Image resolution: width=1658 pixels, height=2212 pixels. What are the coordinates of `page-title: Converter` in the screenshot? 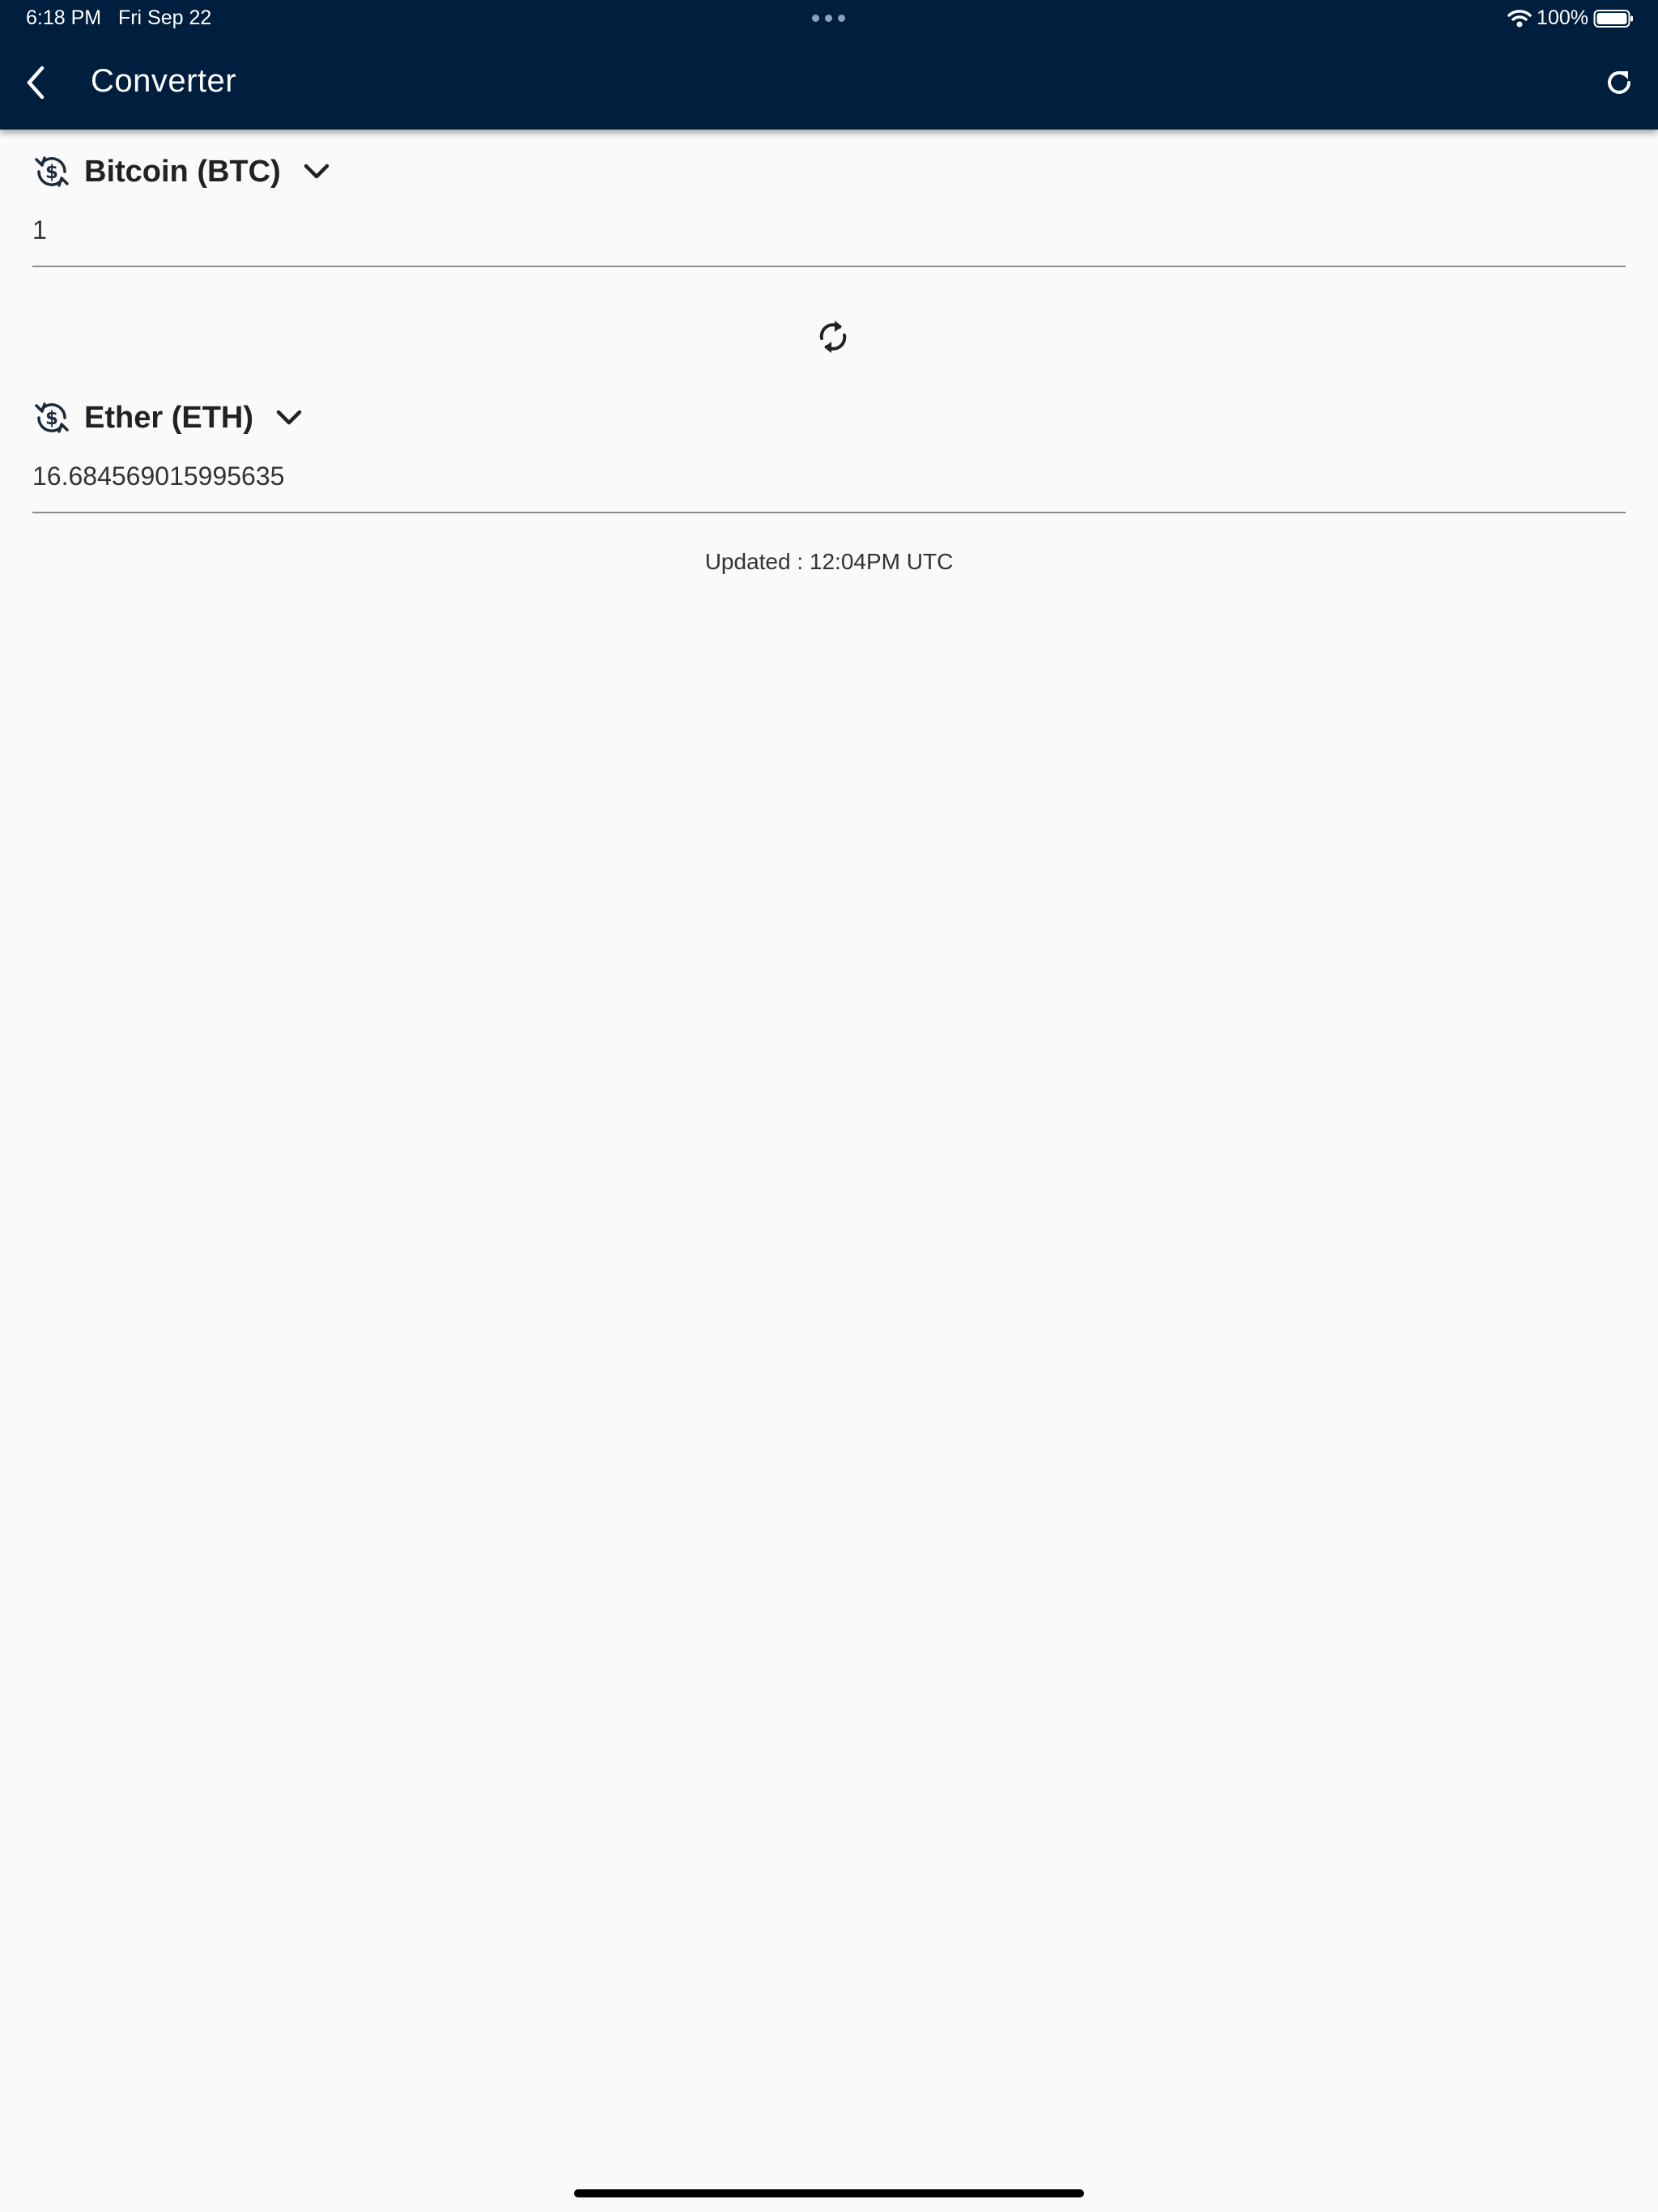 It's located at (164, 81).